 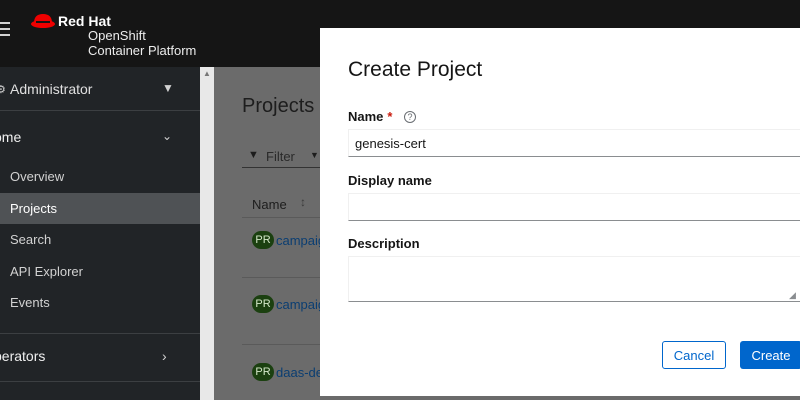 What do you see at coordinates (22, 356) in the screenshot?
I see `nav-section-operators: perators` at bounding box center [22, 356].